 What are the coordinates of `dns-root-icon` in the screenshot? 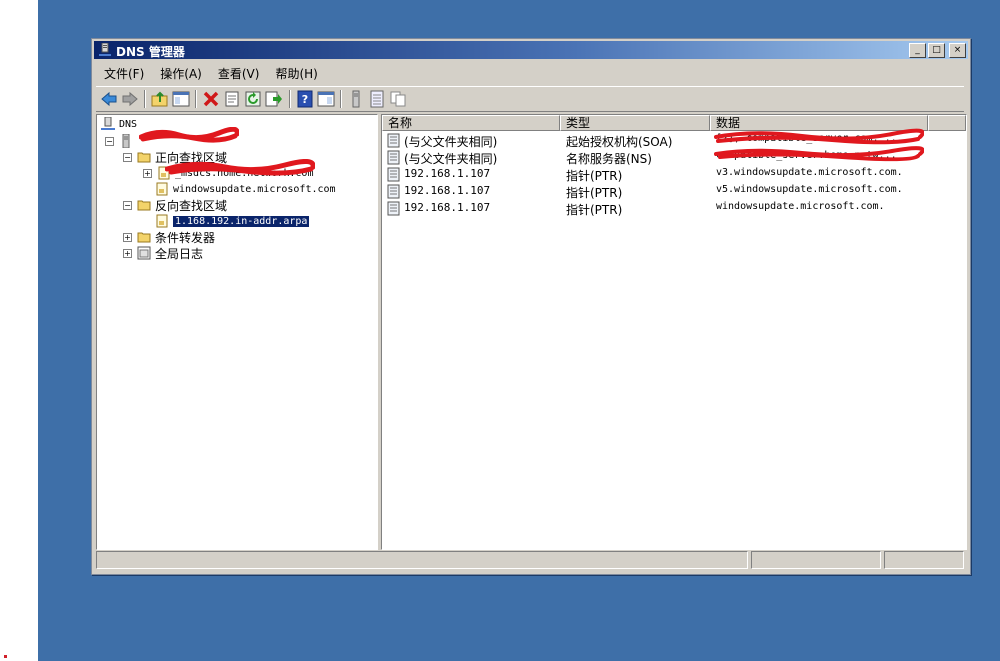 It's located at (108, 123).